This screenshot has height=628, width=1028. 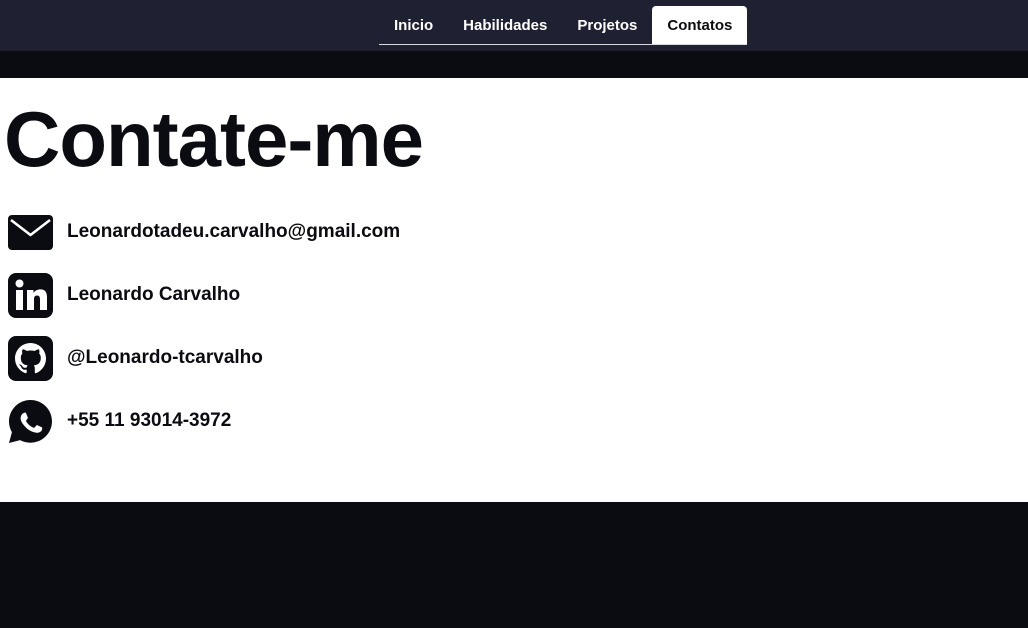 I want to click on contact-github: @Leonardo-tcarvalho, so click(x=135, y=358).